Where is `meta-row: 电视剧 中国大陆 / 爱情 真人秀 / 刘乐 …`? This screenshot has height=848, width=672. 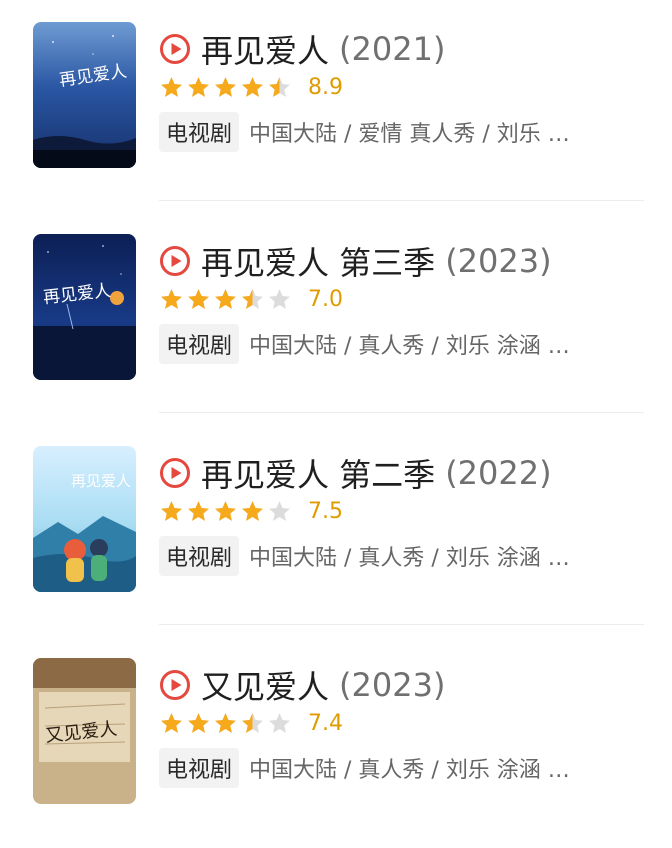
meta-row: 电视剧 中国大陆 / 爱情 真人秀 / 刘乐 … is located at coordinates (364, 132).